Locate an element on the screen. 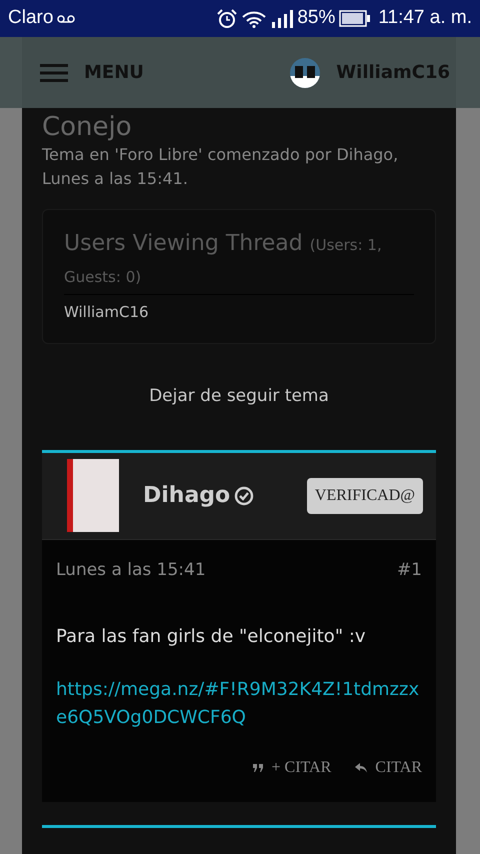 The image size is (480, 854). post-date: Lunes a las 15:41 is located at coordinates (131, 571).